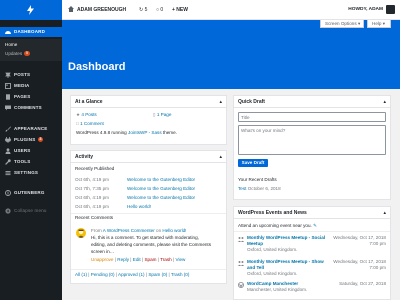 This screenshot has height=300, width=400. I want to click on recent-drafts-heading: Your Recent Drafts, so click(257, 179).